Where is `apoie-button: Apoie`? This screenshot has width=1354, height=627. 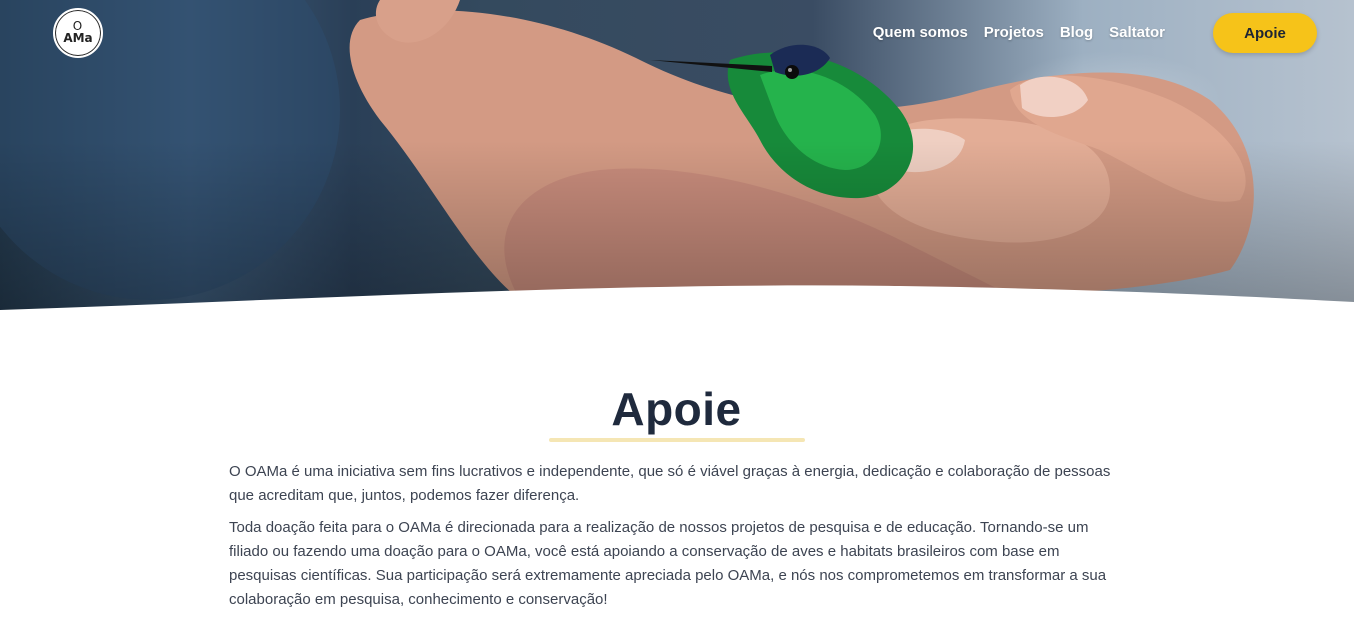 apoie-button: Apoie is located at coordinates (1265, 33).